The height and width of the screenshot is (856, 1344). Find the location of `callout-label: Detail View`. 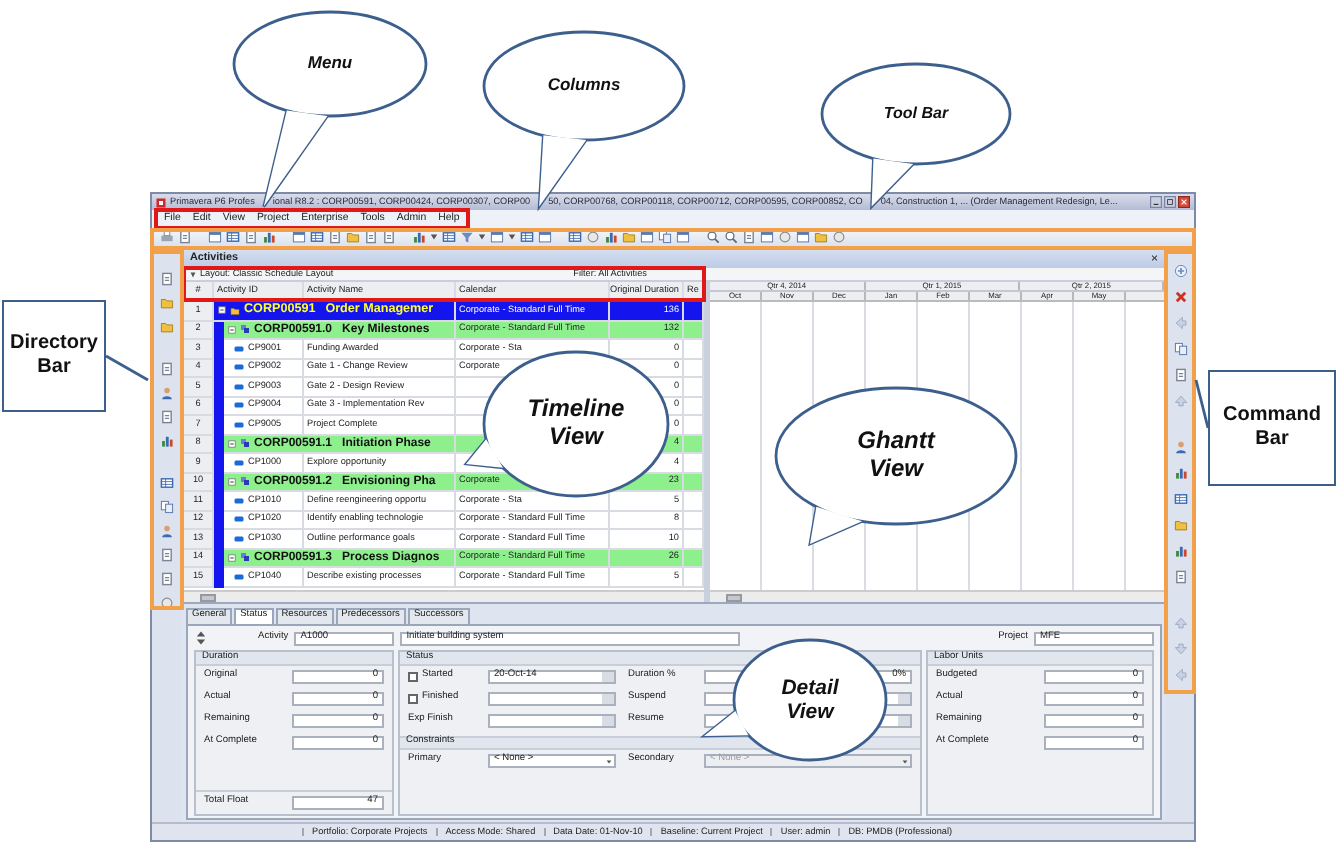

callout-label: Detail View is located at coordinates (810, 700).